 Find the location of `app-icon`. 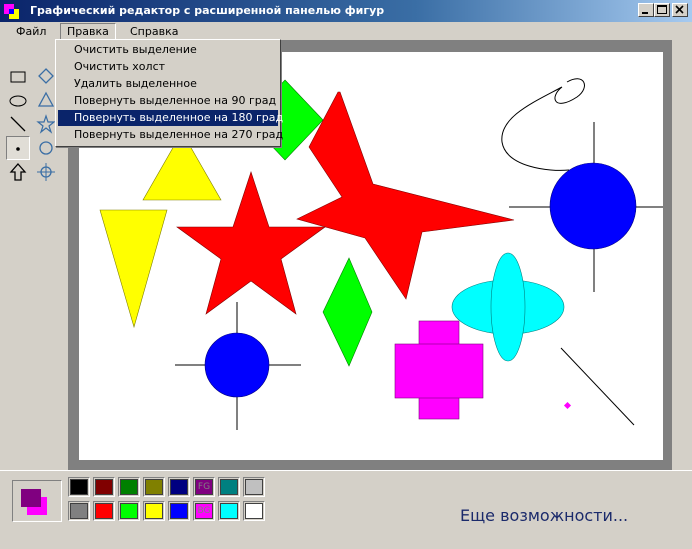

app-icon is located at coordinates (11, 11).